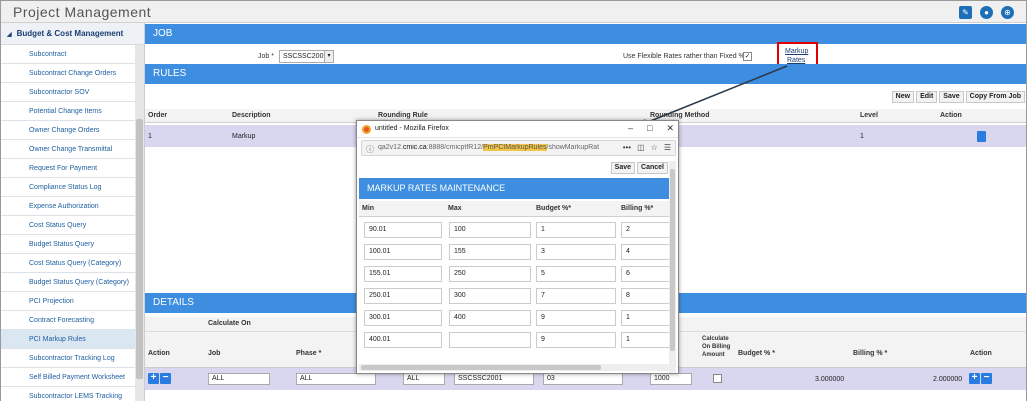  Describe the element at coordinates (68, 168) in the screenshot. I see `sidebar-item-request-for-payment: Request For Payment` at that location.